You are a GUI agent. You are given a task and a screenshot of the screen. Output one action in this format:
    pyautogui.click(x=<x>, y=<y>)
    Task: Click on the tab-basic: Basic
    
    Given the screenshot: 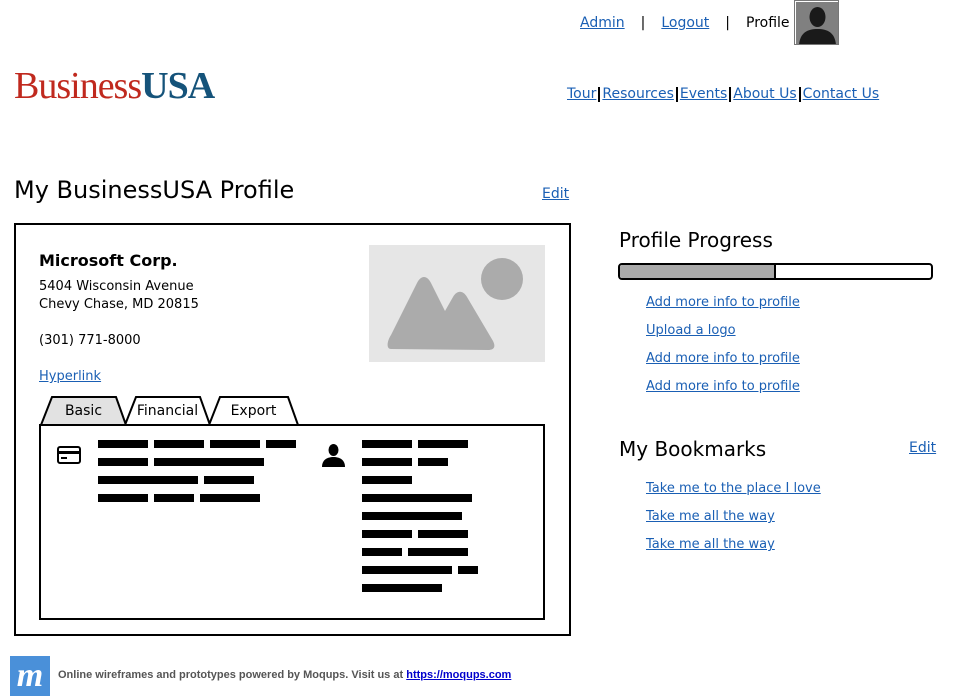 What is the action you would take?
    pyautogui.click(x=83, y=411)
    